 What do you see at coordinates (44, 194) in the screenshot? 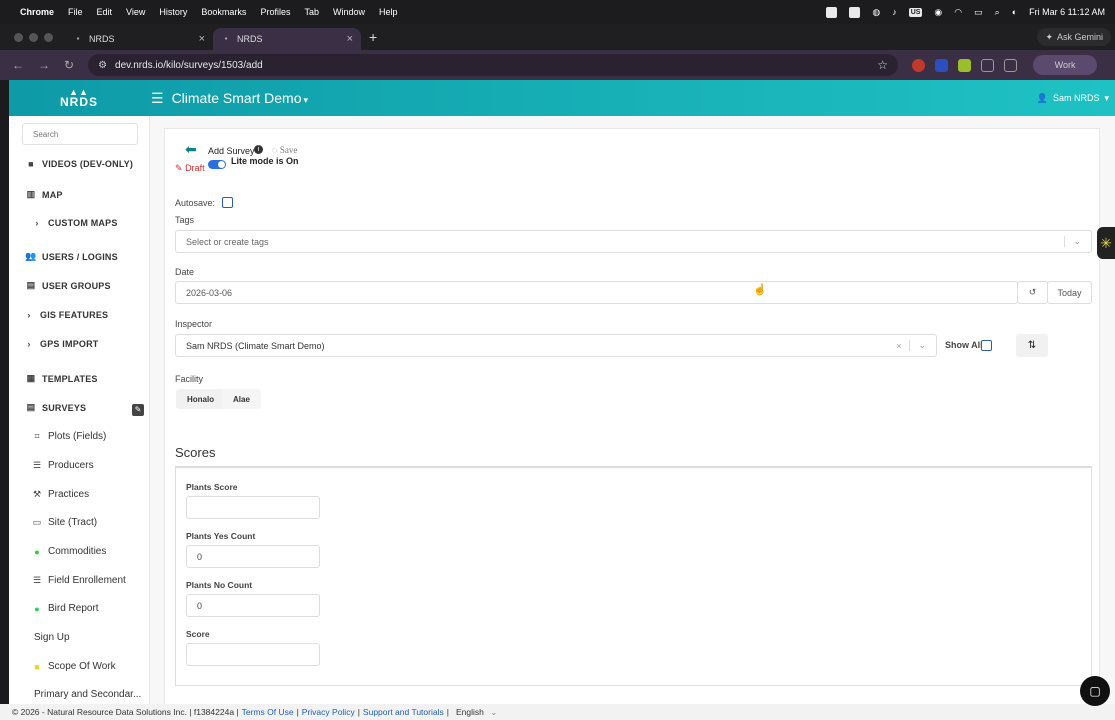
I see `sidebar-item-map: ▥ MAP` at bounding box center [44, 194].